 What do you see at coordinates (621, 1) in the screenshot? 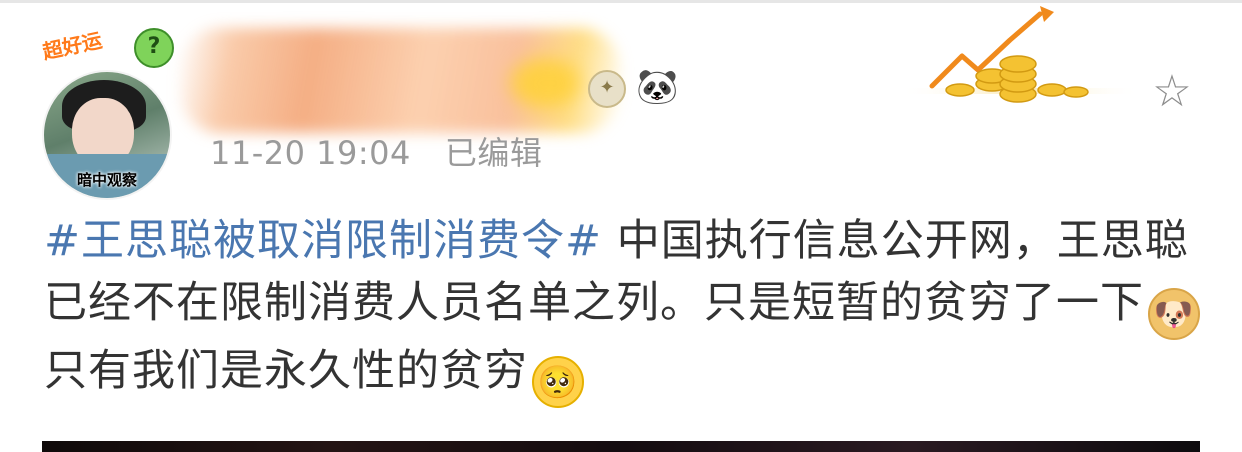
I see `top-divider` at bounding box center [621, 1].